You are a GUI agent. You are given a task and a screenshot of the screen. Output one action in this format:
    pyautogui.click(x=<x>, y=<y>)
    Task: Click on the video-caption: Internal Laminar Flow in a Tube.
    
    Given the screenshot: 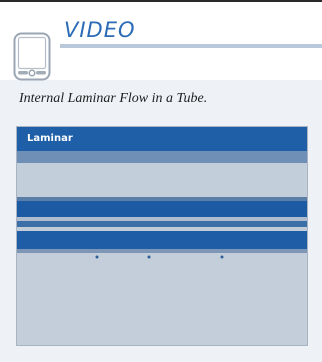 What is the action you would take?
    pyautogui.click(x=113, y=98)
    